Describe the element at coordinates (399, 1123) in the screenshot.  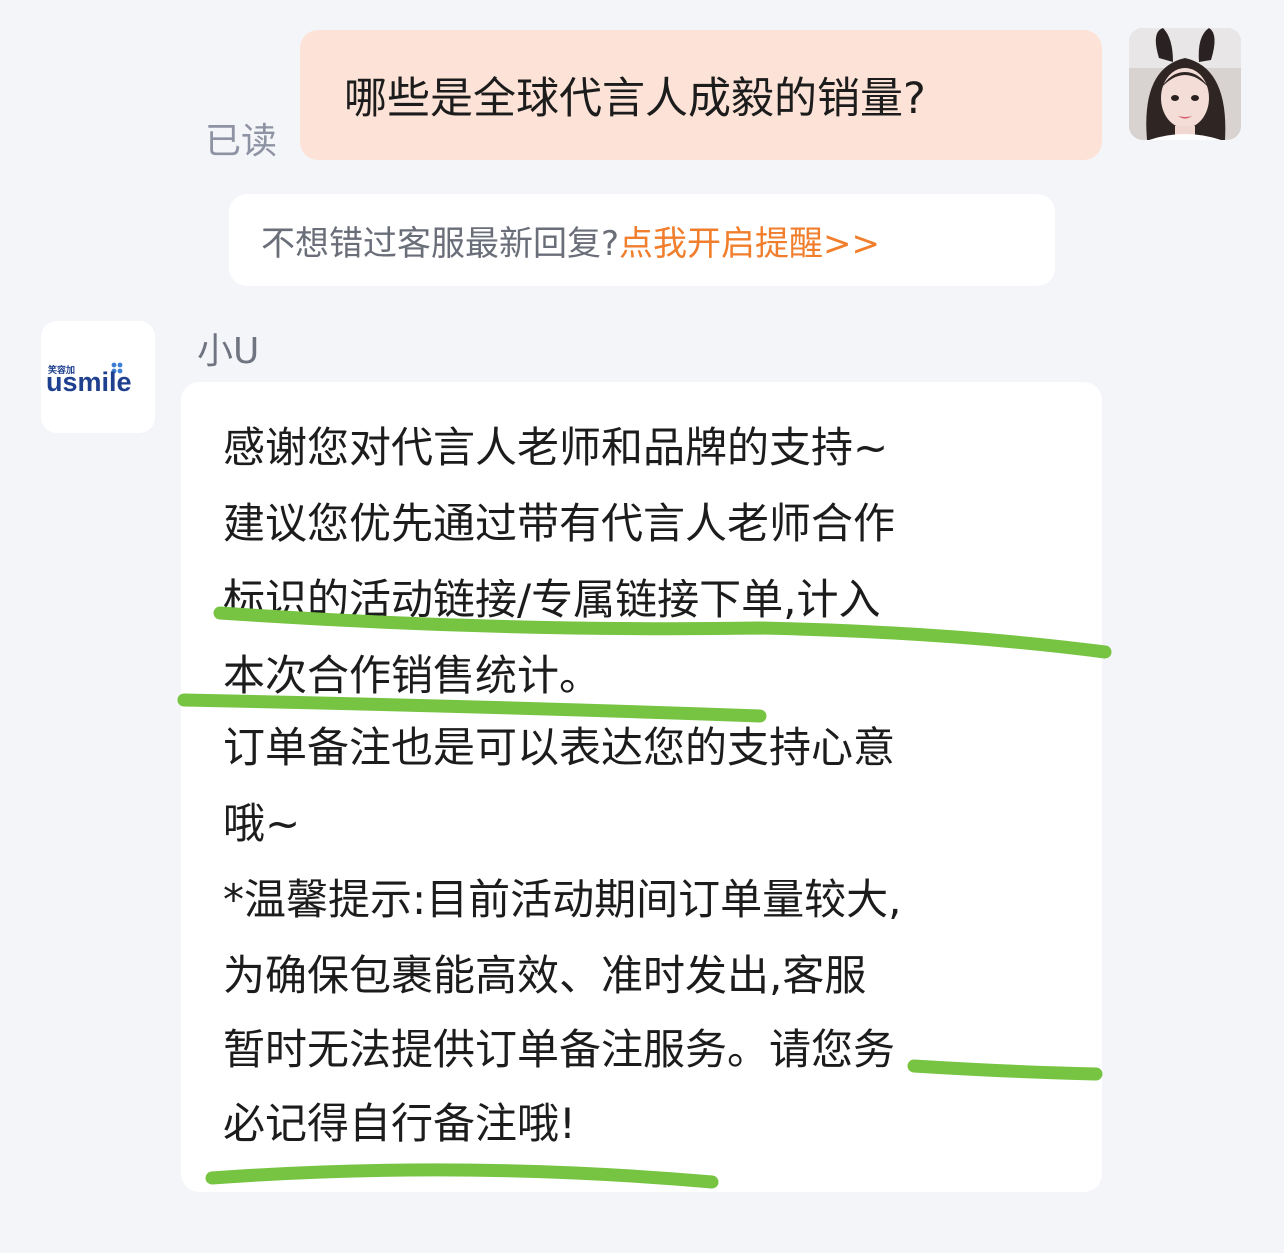
I see `agent-message-line: 必记得自行备注哦!` at that location.